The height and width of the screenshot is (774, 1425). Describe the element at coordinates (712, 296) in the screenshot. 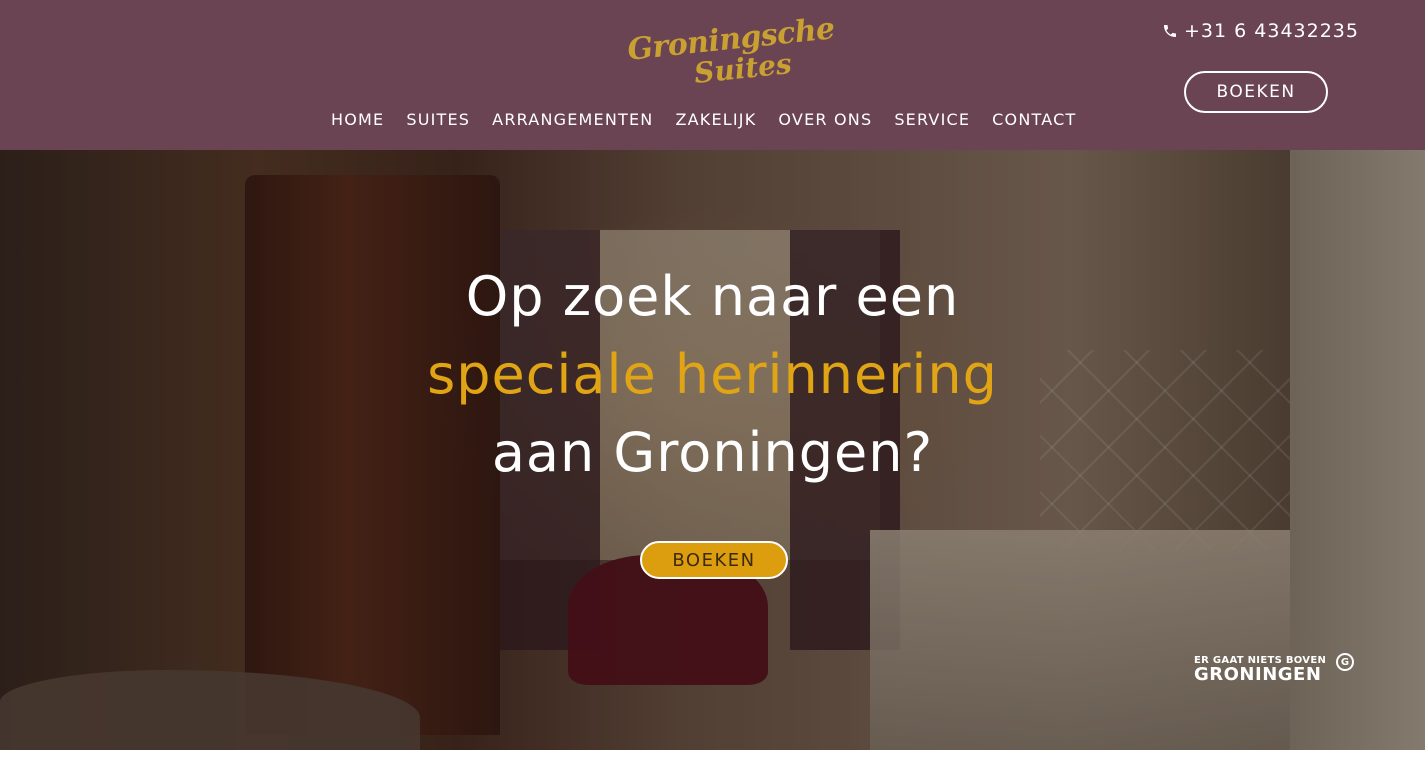

I see `headline-line1: Op zoek naar een` at that location.